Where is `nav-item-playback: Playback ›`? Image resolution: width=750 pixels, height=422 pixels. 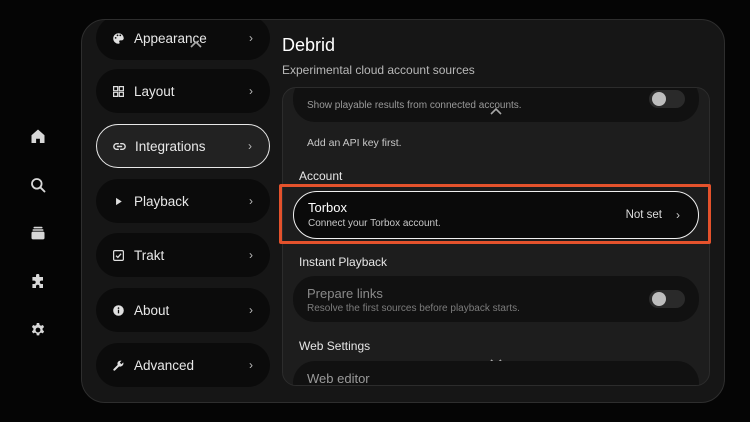 nav-item-playback: Playback › is located at coordinates (183, 201).